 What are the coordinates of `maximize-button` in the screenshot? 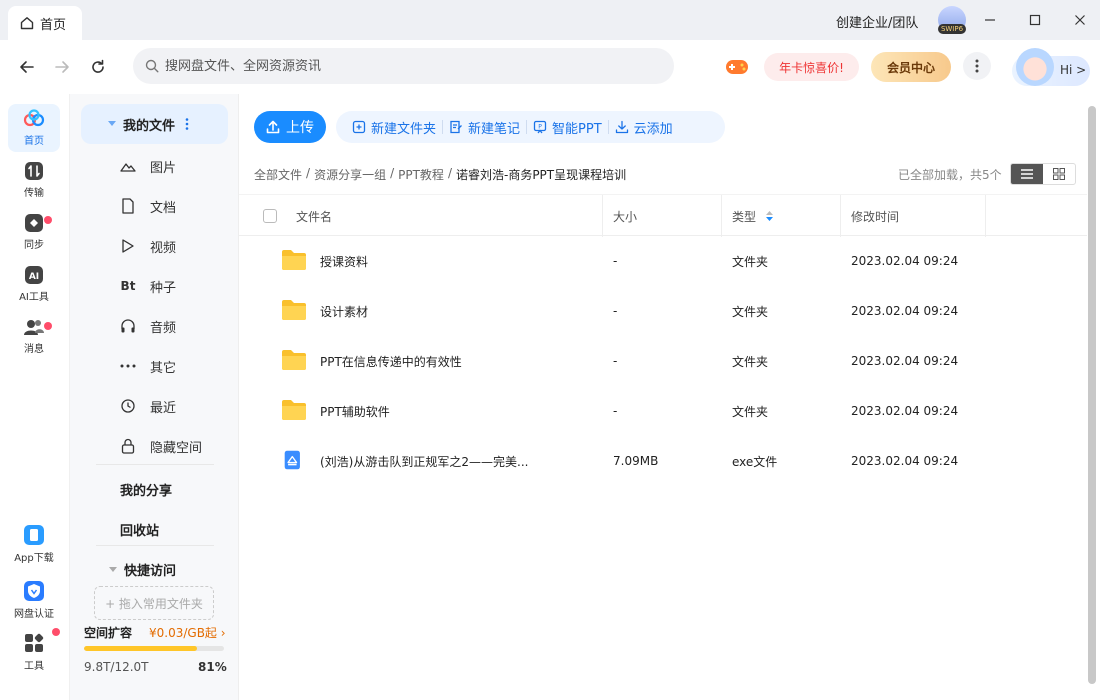 It's located at (1035, 20).